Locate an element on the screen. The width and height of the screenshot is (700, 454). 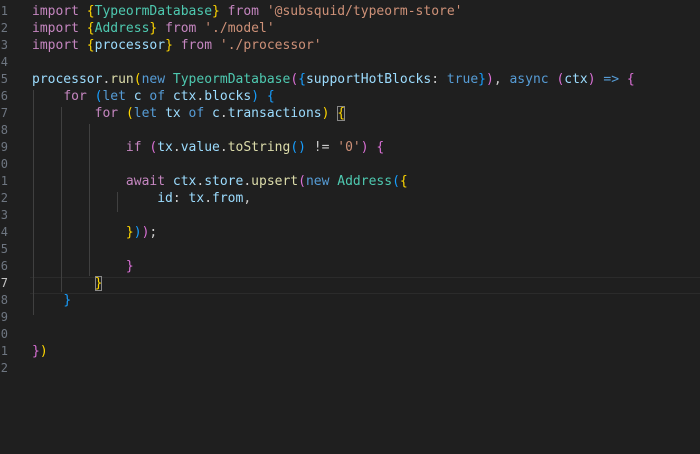
code-line: 9 is located at coordinates (350, 317).